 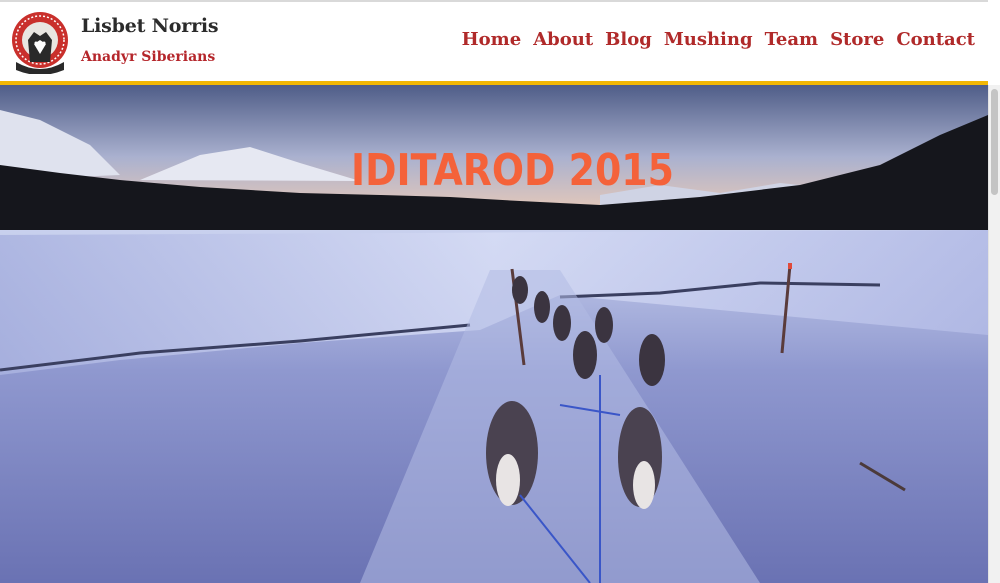 I want to click on nav-blog: Blog, so click(x=628, y=39).